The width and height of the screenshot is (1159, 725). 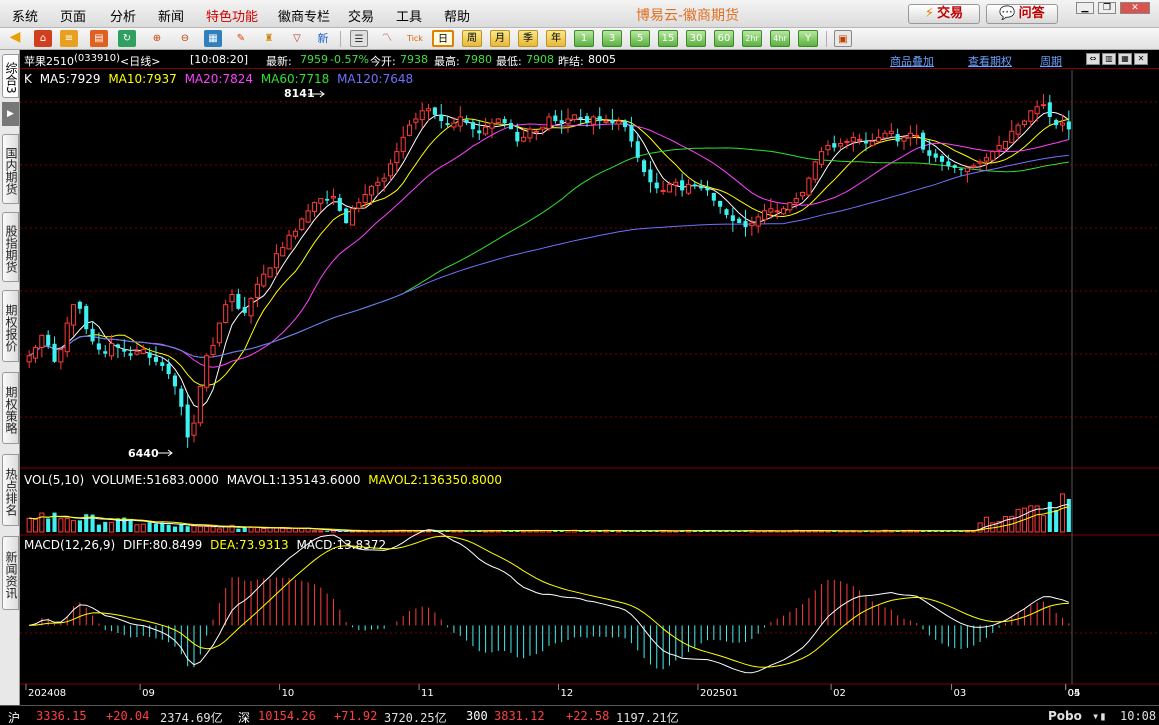 I want to click on period-month: 月, so click(x=500, y=38).